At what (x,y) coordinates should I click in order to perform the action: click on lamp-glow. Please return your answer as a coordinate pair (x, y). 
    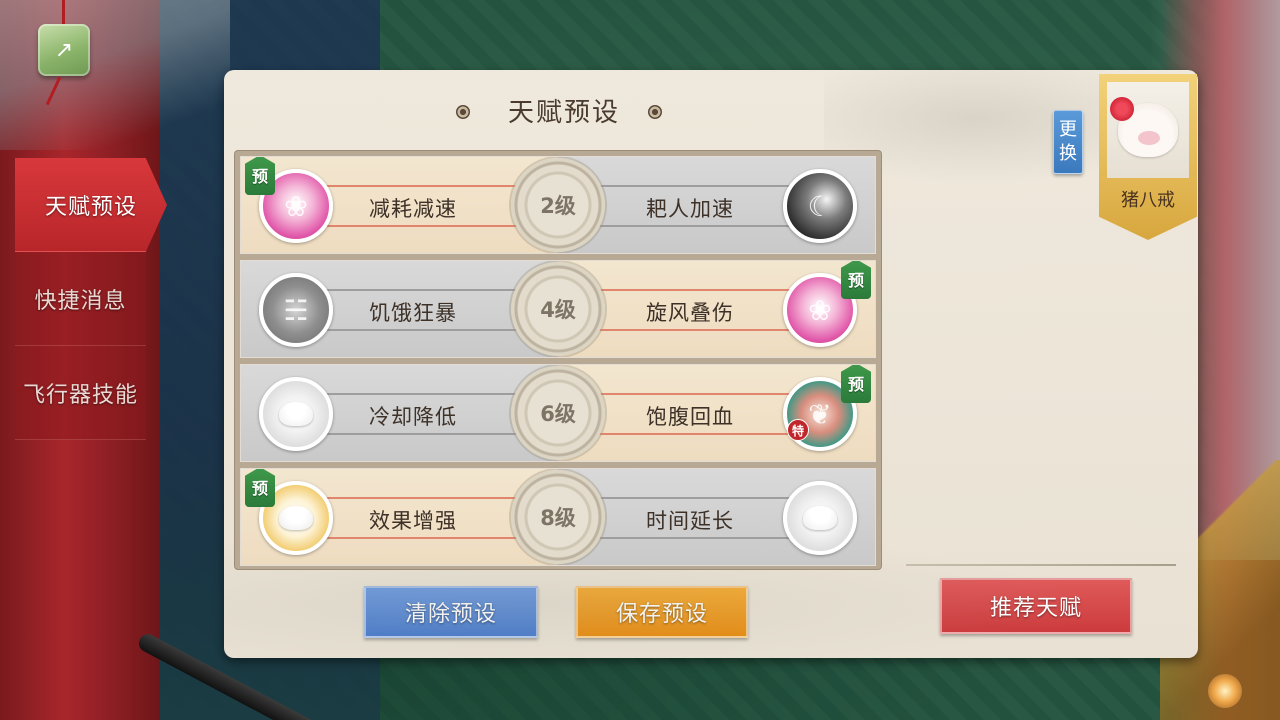
    Looking at the image, I should click on (1225, 691).